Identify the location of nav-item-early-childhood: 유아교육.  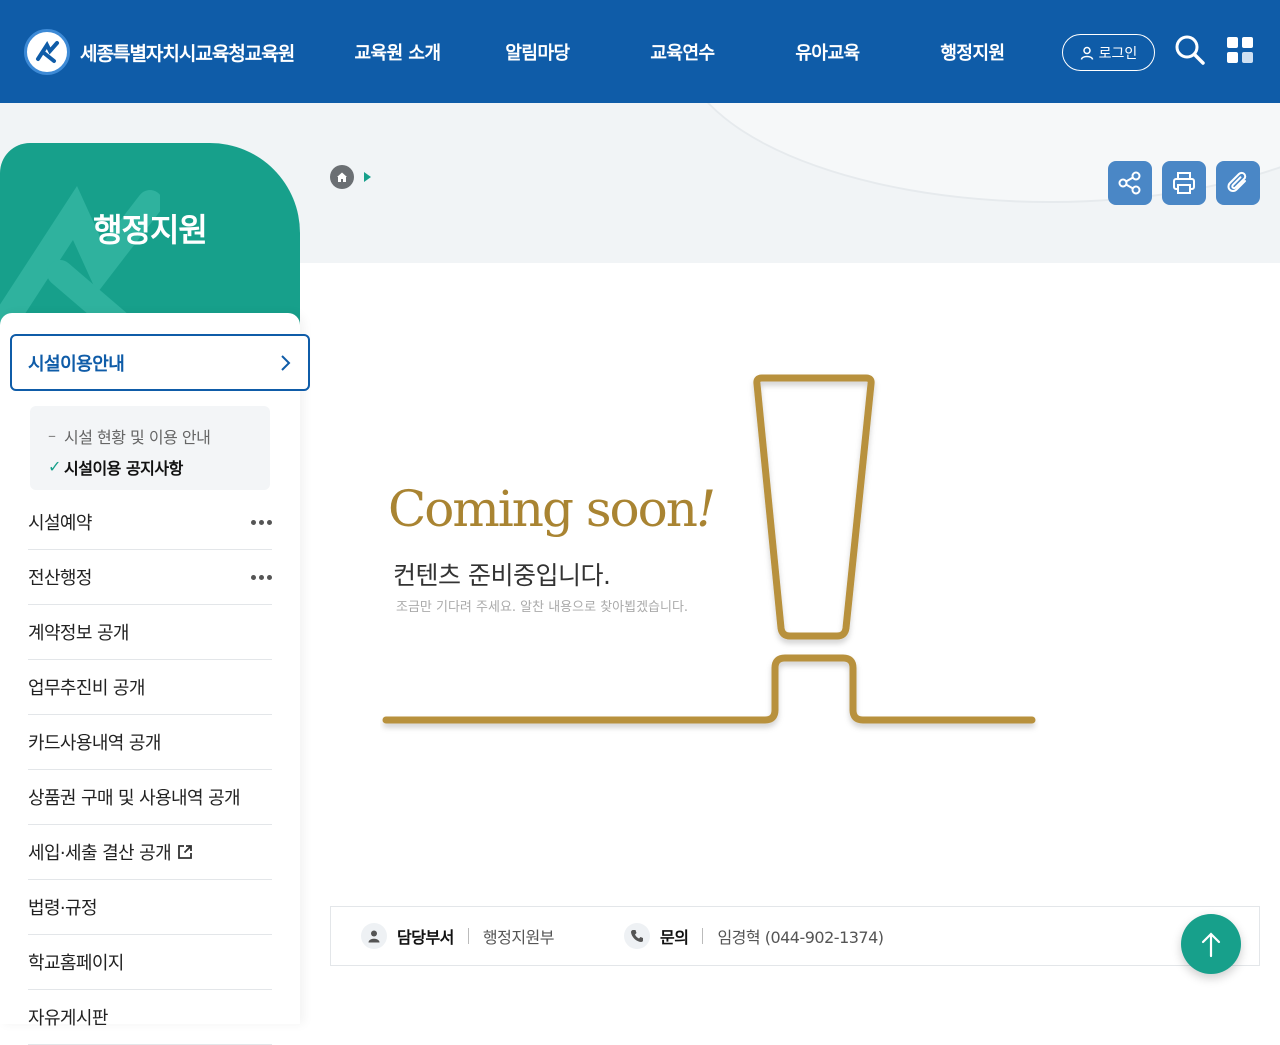
(827, 52).